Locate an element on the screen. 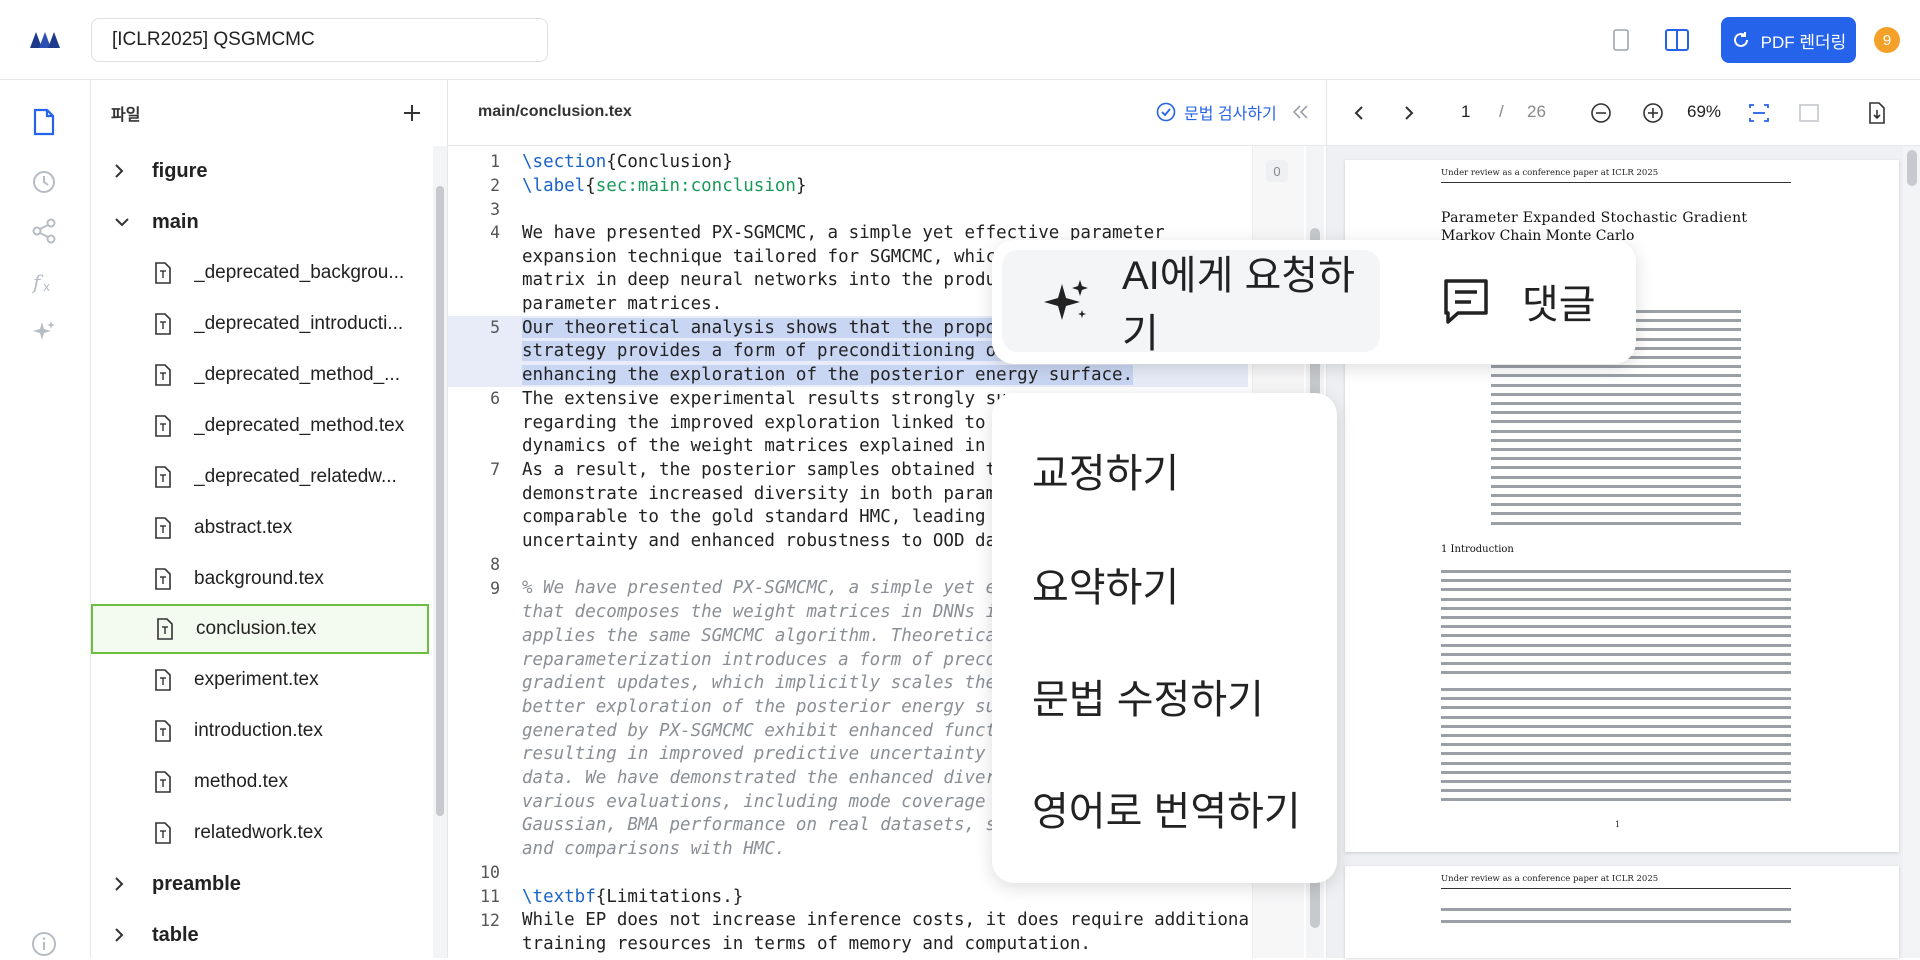  ask-ai-label: AI에게 요청하기 is located at coordinates (1238, 305).